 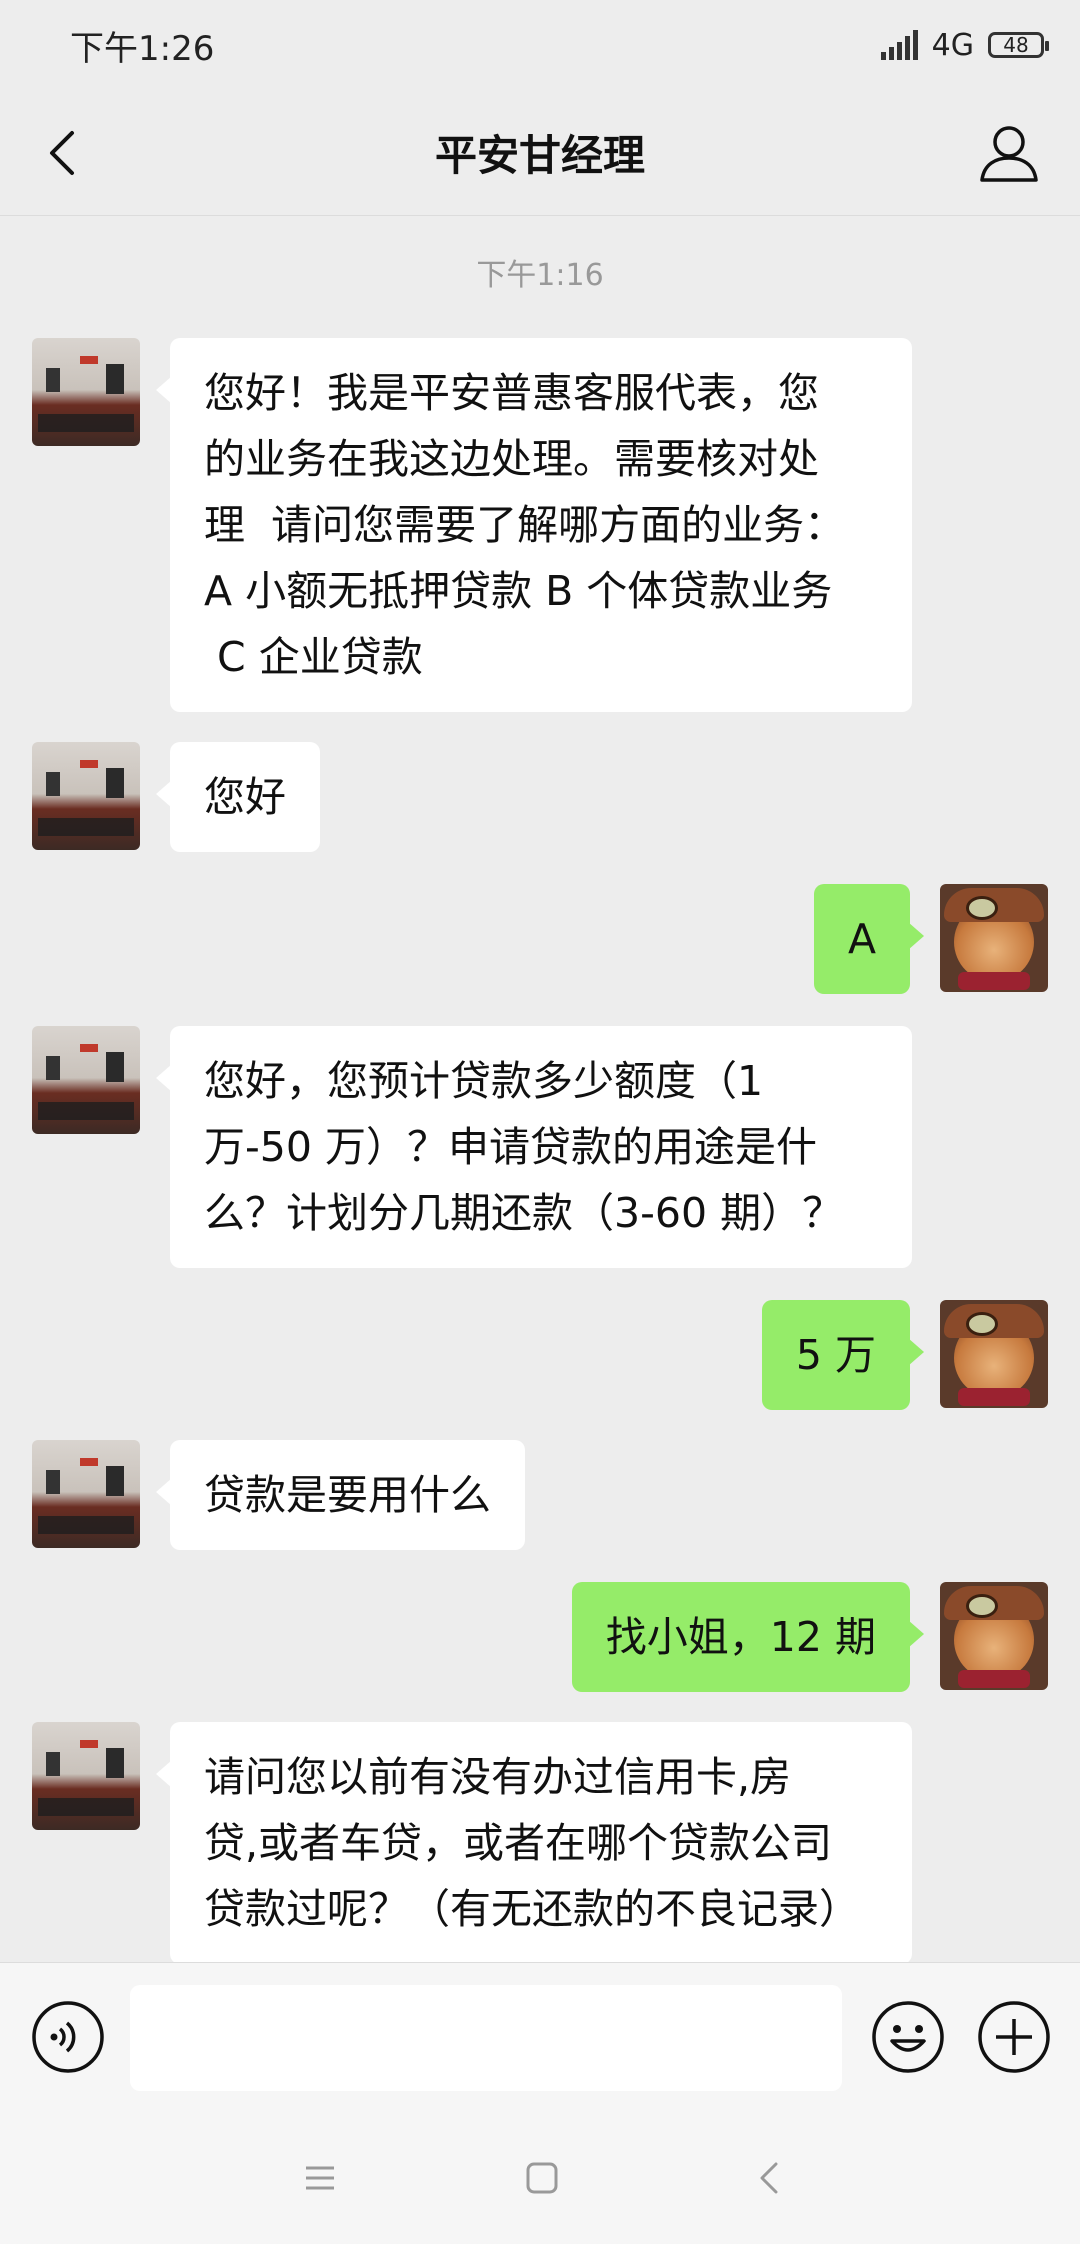 I want to click on sent-message: 5 万, so click(x=843, y=1355).